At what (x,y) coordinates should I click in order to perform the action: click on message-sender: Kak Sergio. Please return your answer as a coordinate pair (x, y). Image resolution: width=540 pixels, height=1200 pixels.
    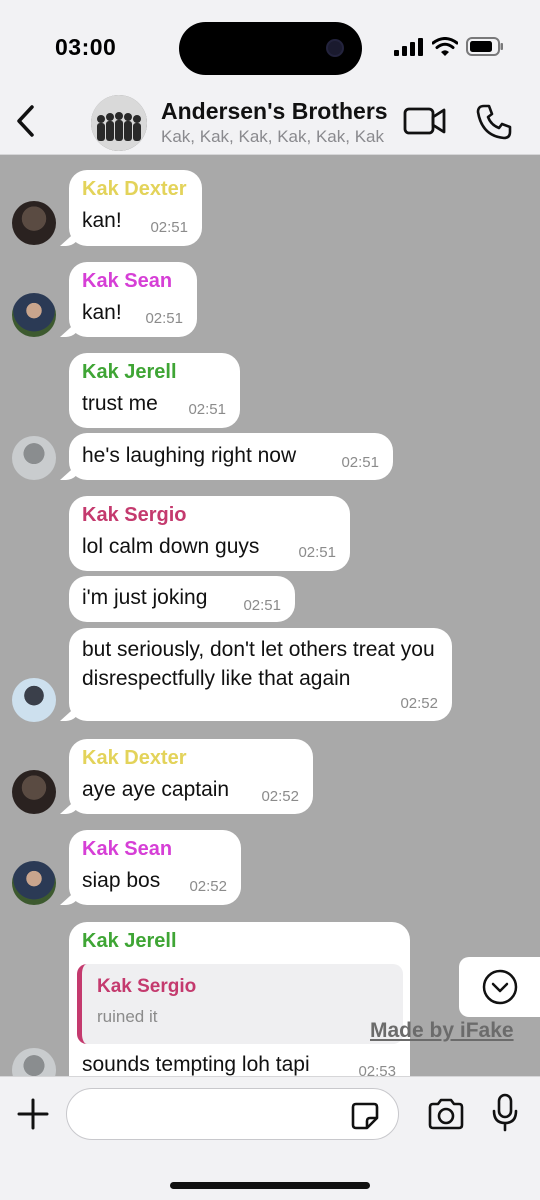
    Looking at the image, I should click on (134, 515).